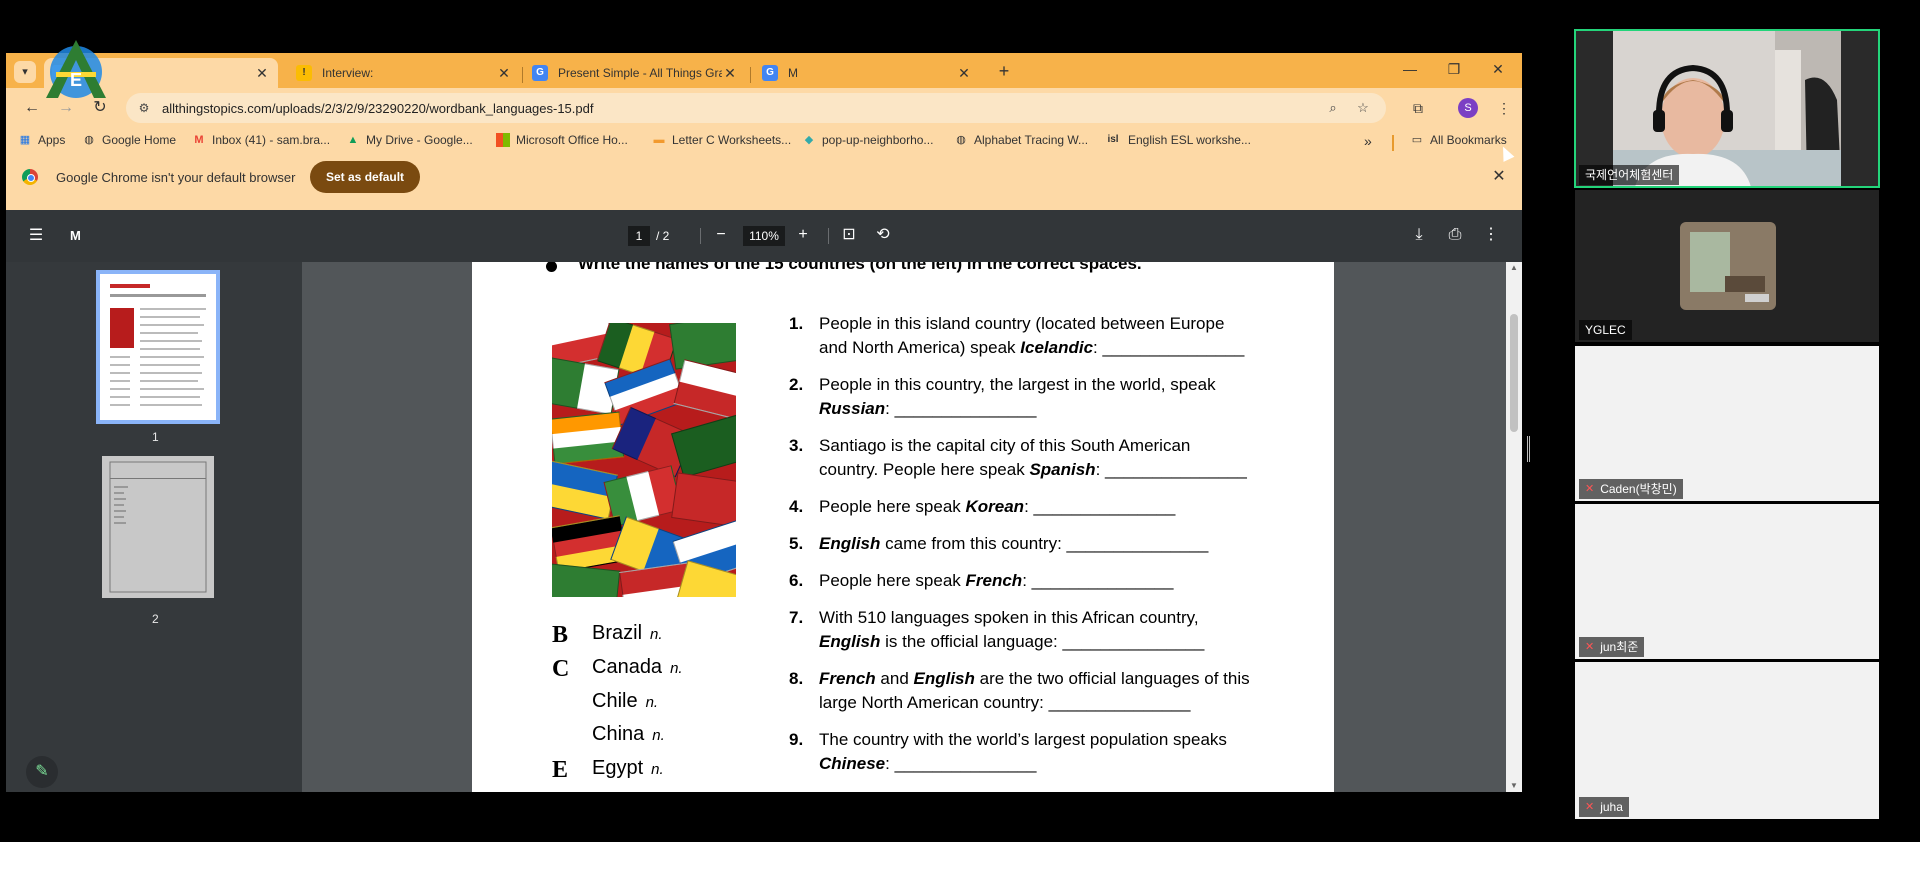  Describe the element at coordinates (635, 73) in the screenshot. I see `tab-2: G Present Simple - All Things Gra ✕` at that location.